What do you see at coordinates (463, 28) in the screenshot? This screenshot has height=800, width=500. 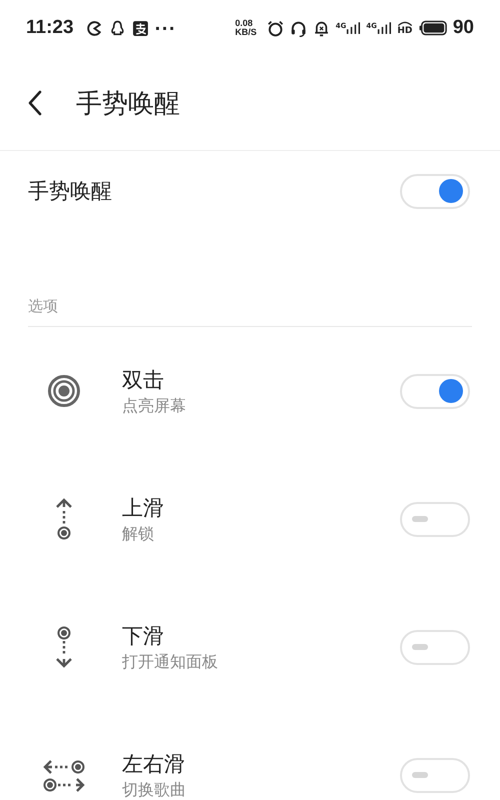 I see `battery-level: 90` at bounding box center [463, 28].